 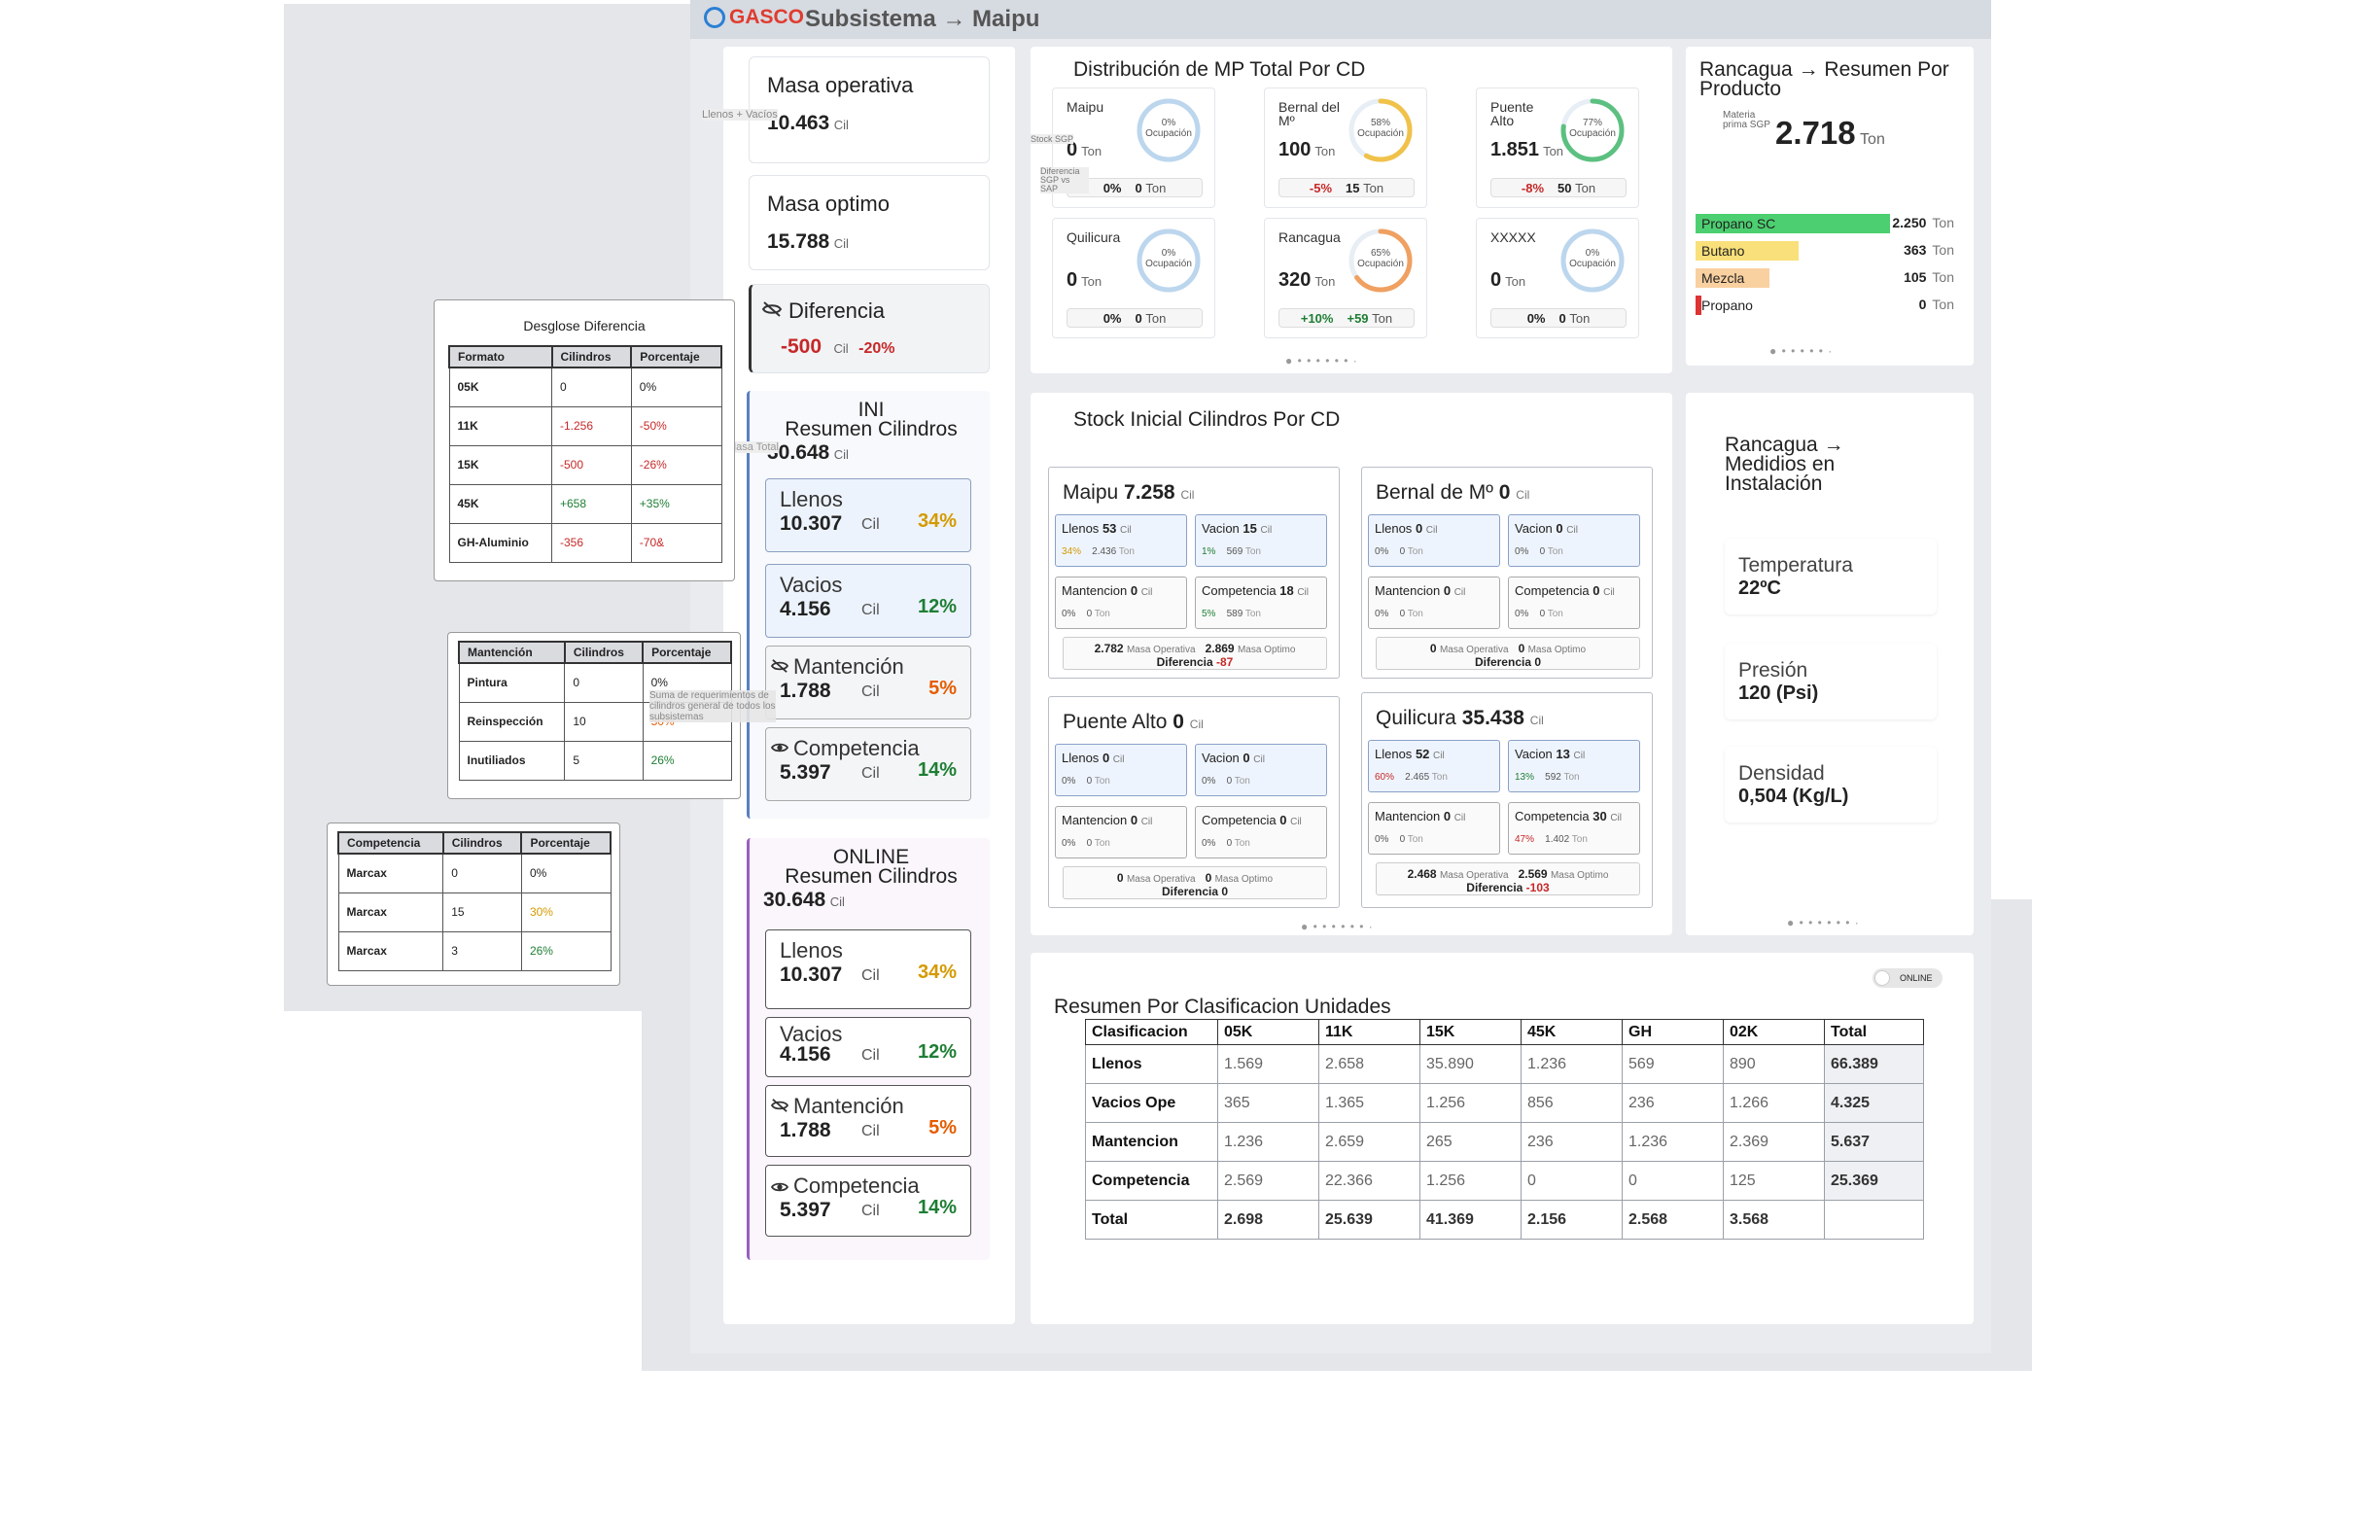 I want to click on diff-bar: +10% +59 Ton, so click(x=1346, y=318).